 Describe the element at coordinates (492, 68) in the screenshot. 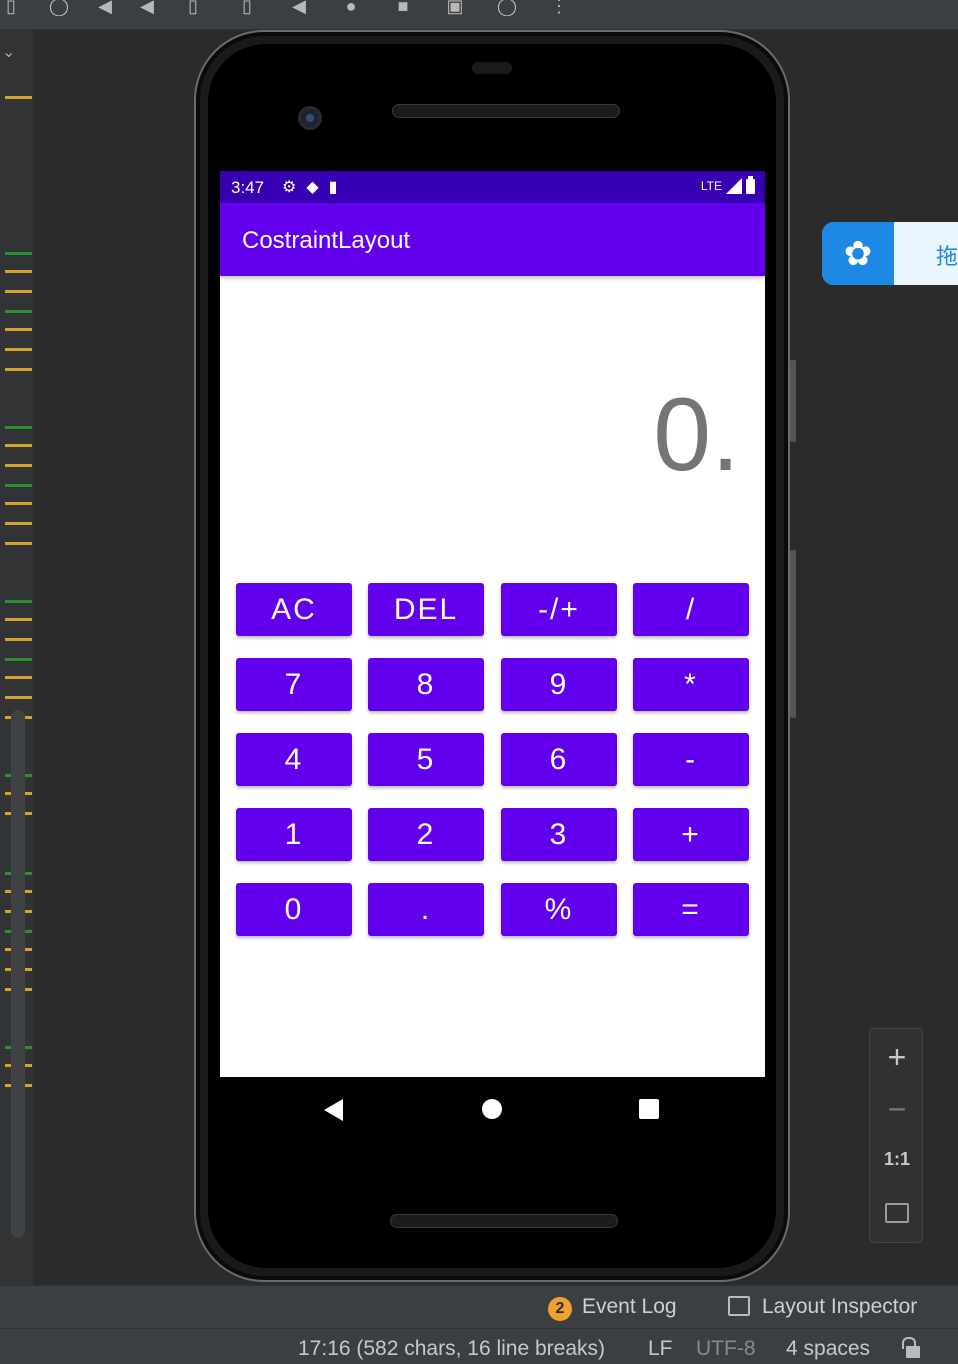

I see `earpiece-slot` at that location.